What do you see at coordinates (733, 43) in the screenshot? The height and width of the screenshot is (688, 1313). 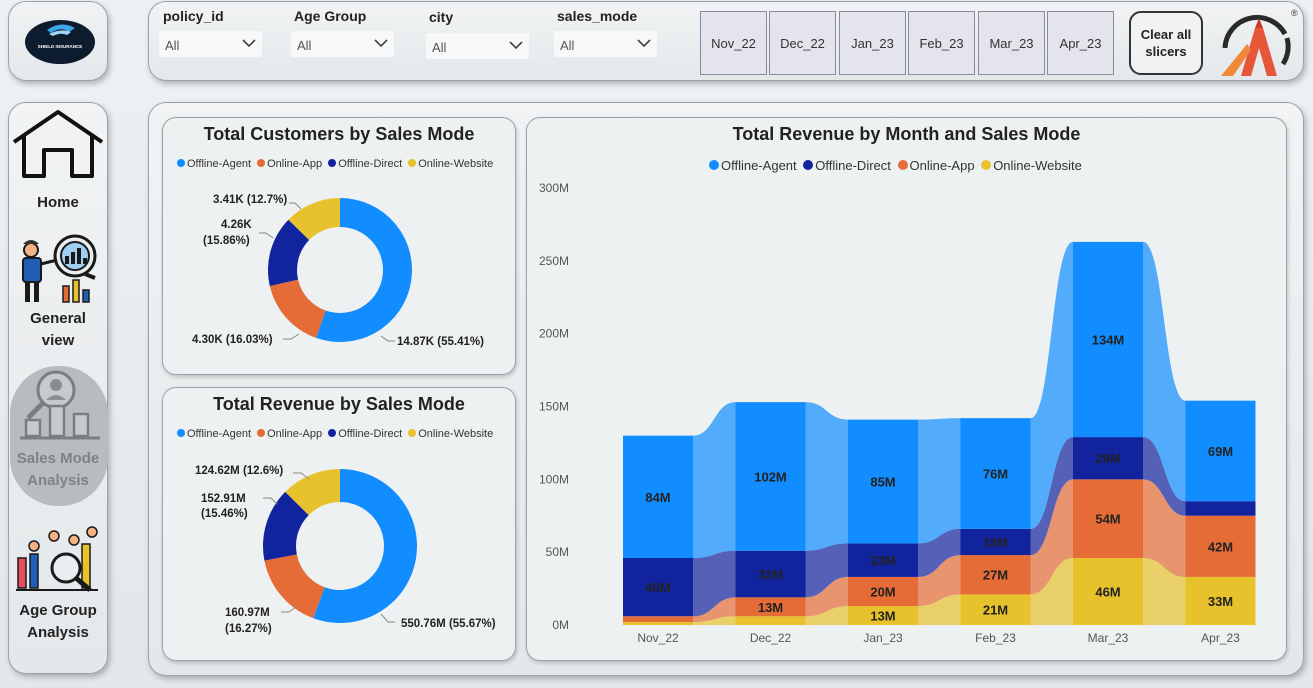 I see `month-button-nov-22: Nov_22` at bounding box center [733, 43].